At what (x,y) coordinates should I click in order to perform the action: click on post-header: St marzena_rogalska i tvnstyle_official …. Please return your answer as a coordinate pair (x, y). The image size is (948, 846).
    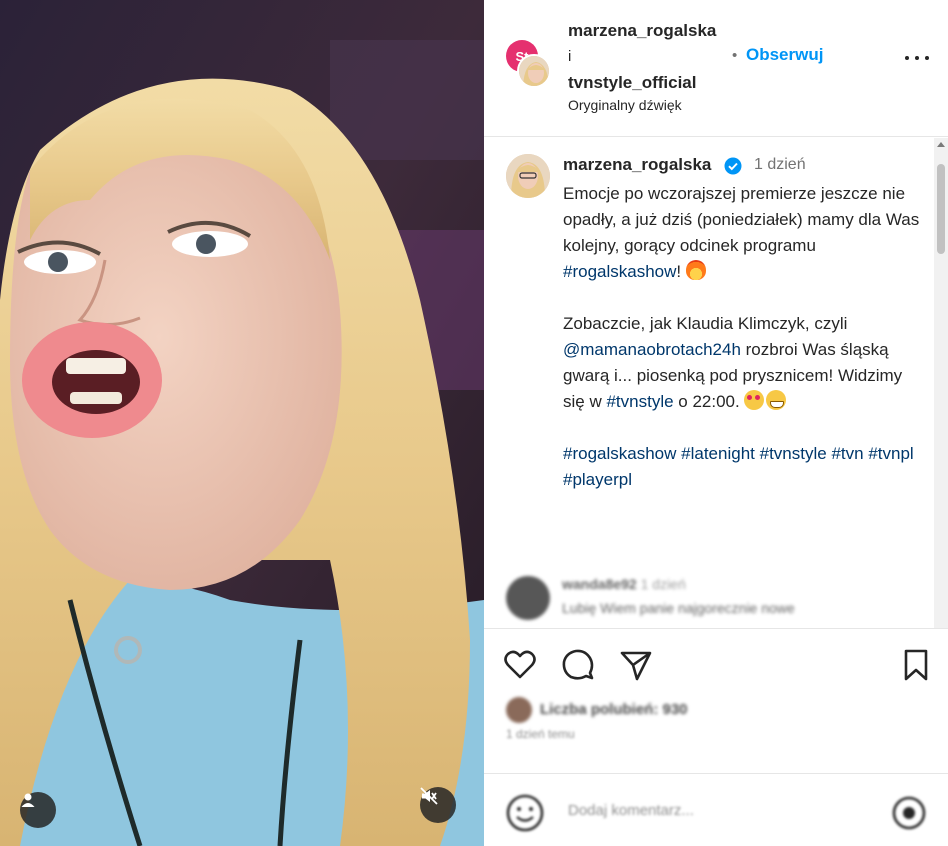
    Looking at the image, I should click on (716, 68).